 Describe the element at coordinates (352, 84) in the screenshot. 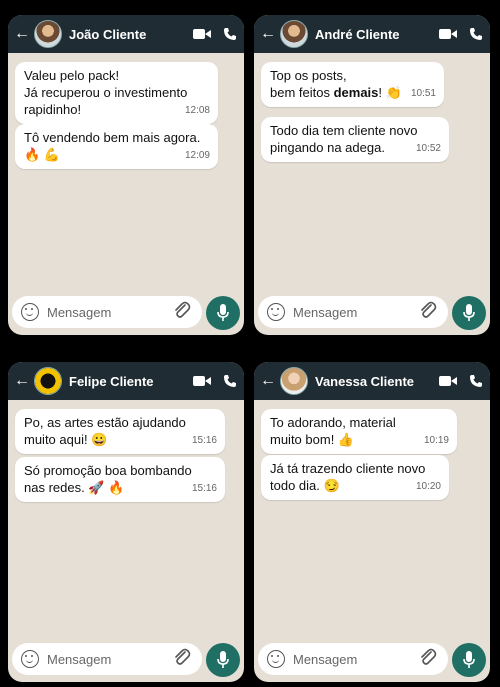

I see `message-bubble: Top os posts, bem feitos demais! 👏 10:51` at that location.